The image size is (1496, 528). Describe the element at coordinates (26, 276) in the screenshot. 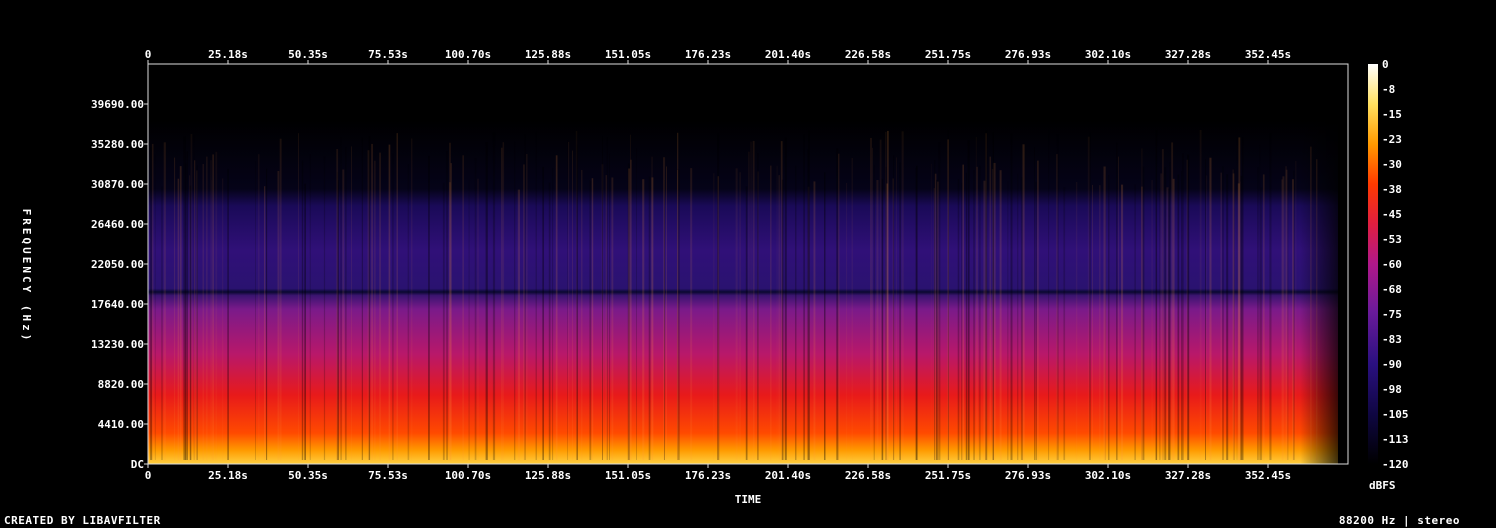

I see `y-axis-title: FREQUENCY (Hz)` at that location.